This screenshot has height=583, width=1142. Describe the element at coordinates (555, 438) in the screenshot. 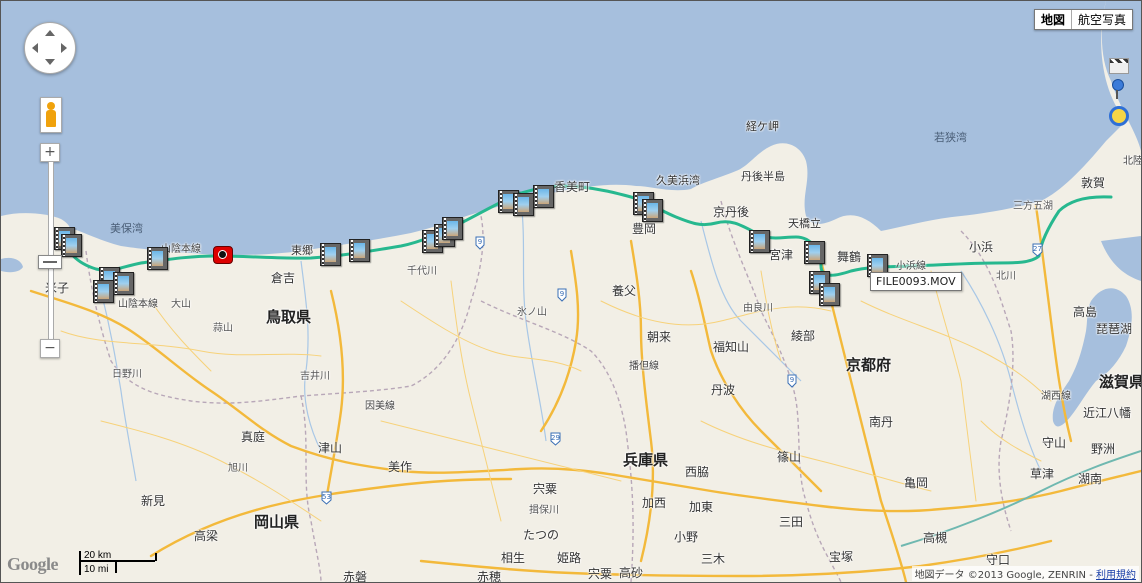

I see `route-29-label: 29` at that location.